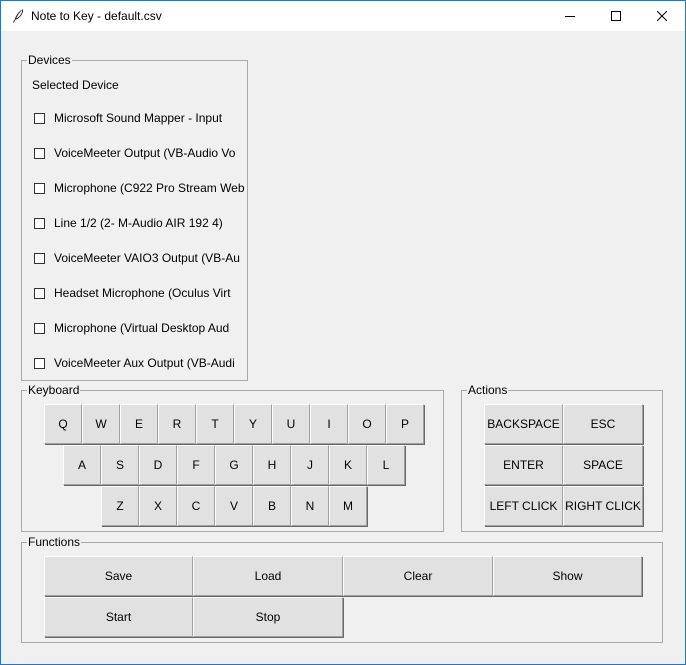 Image resolution: width=686 pixels, height=665 pixels. I want to click on key-x: X, so click(158, 506).